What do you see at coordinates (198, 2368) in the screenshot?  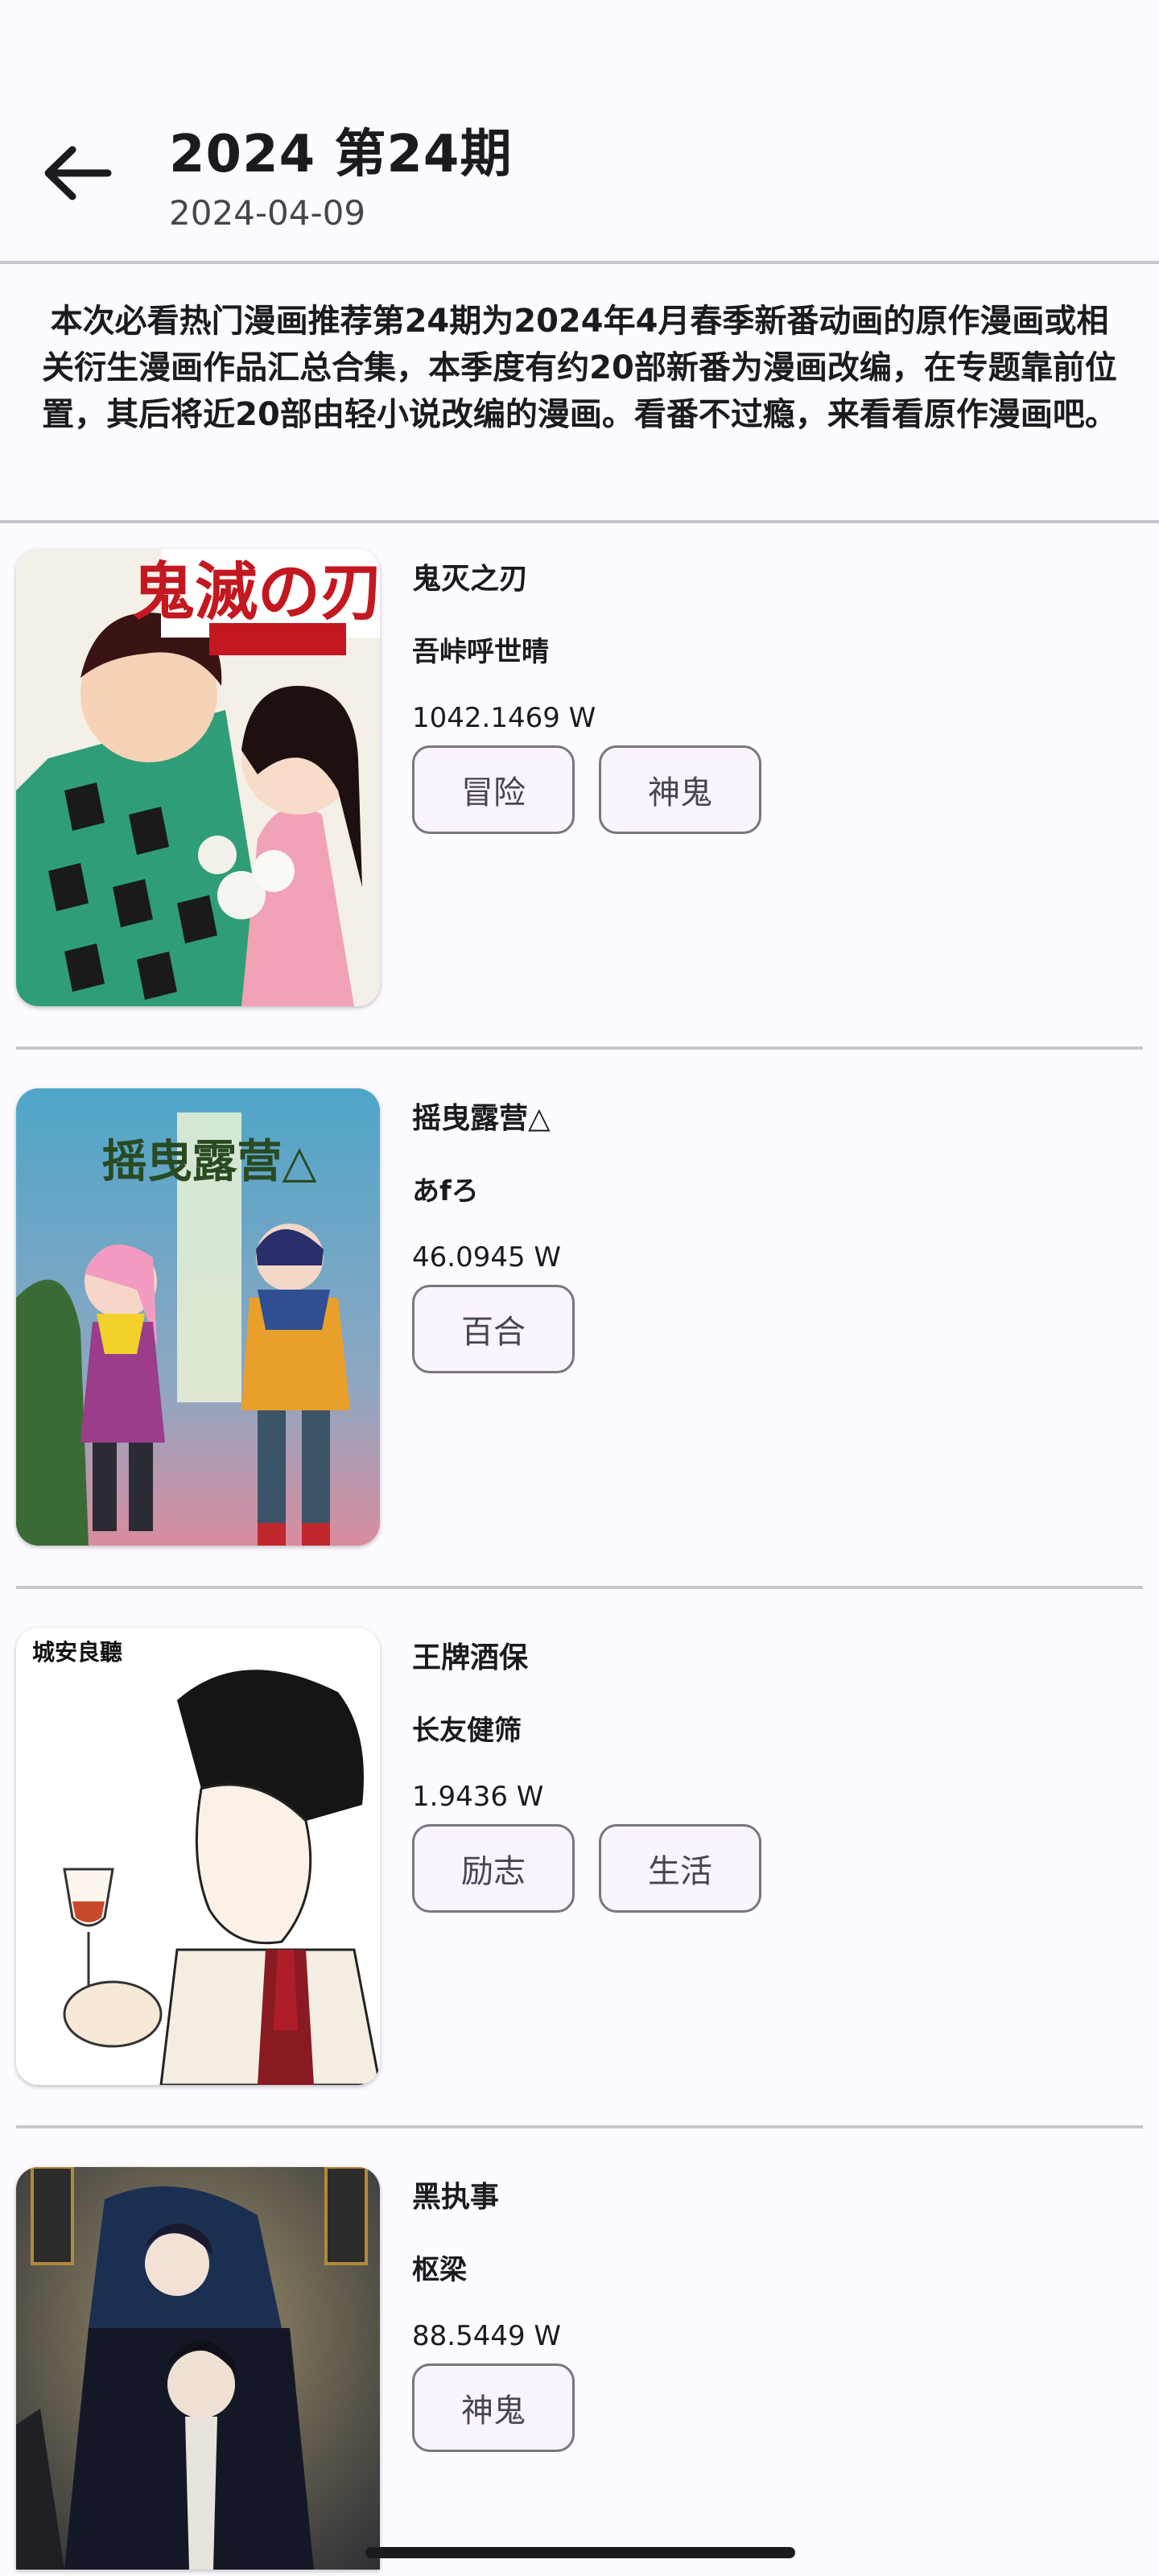 I see `cover-image` at bounding box center [198, 2368].